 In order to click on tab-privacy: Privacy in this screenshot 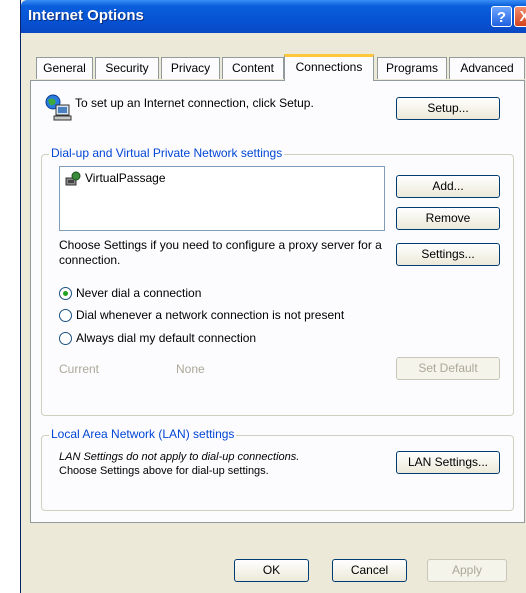, I will do `click(190, 68)`.